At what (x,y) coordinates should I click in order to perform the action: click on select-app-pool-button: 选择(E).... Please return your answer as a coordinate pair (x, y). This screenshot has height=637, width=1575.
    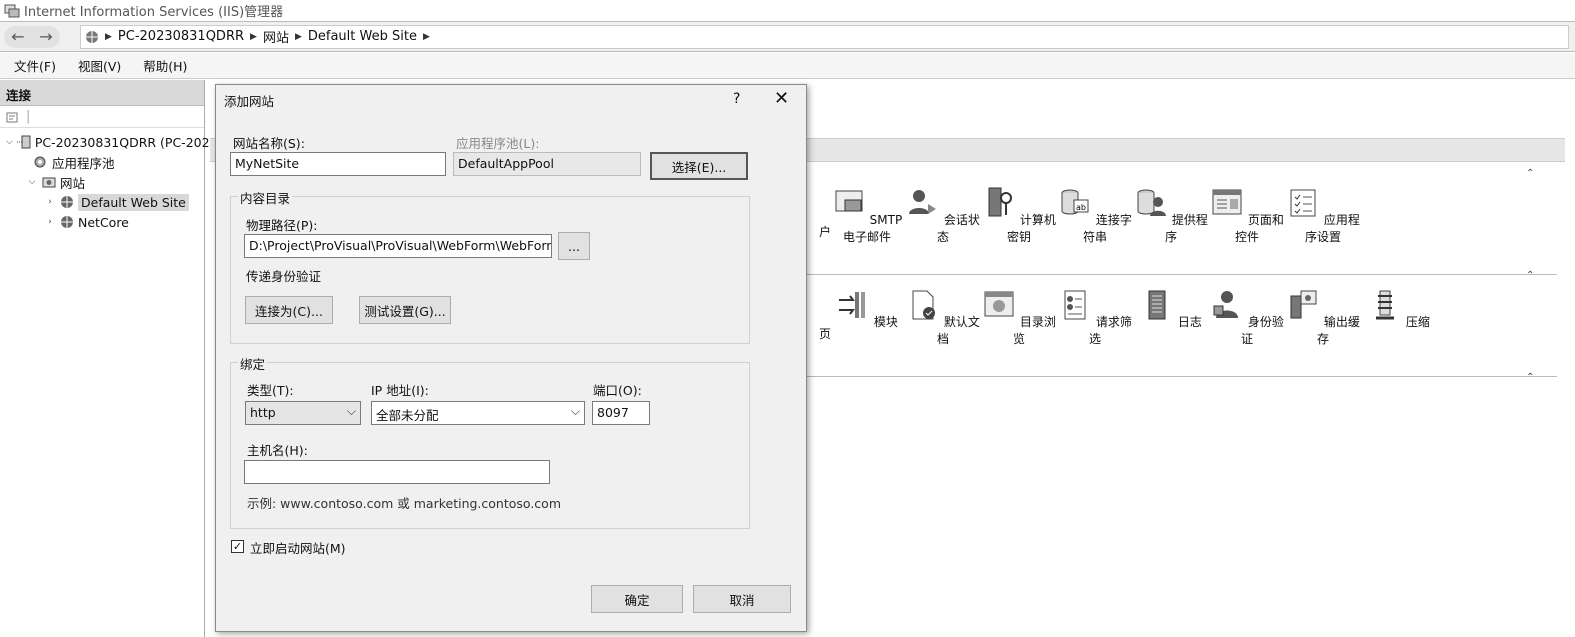
    Looking at the image, I should click on (699, 166).